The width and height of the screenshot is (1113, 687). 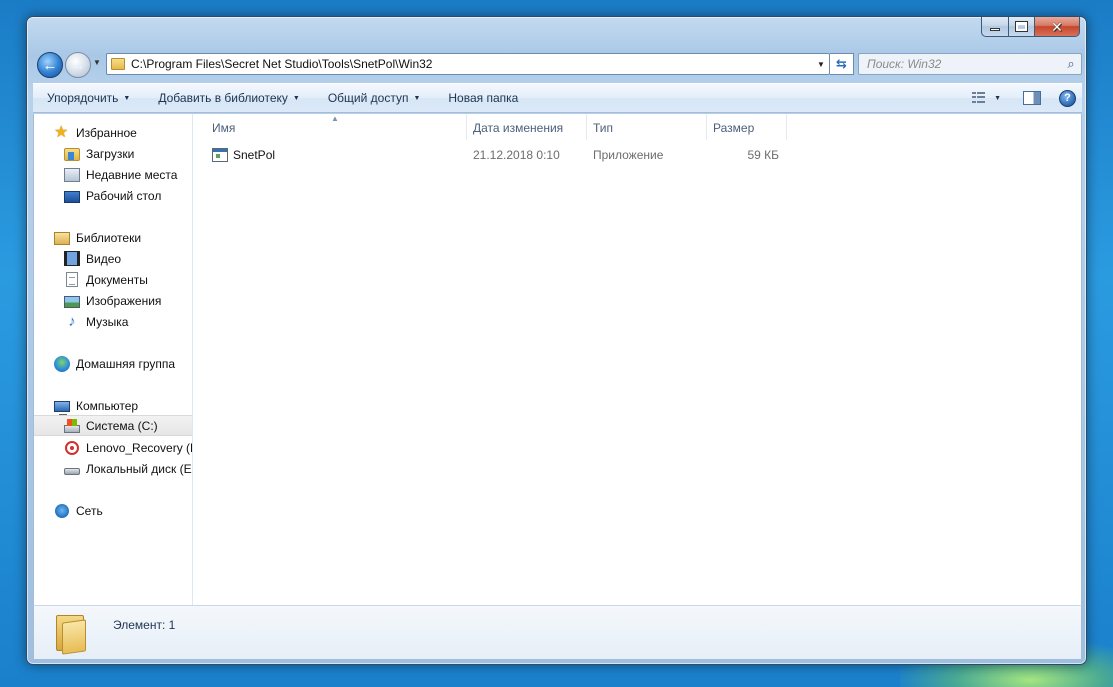 I want to click on column-header-label: Размер, so click(x=734, y=128).